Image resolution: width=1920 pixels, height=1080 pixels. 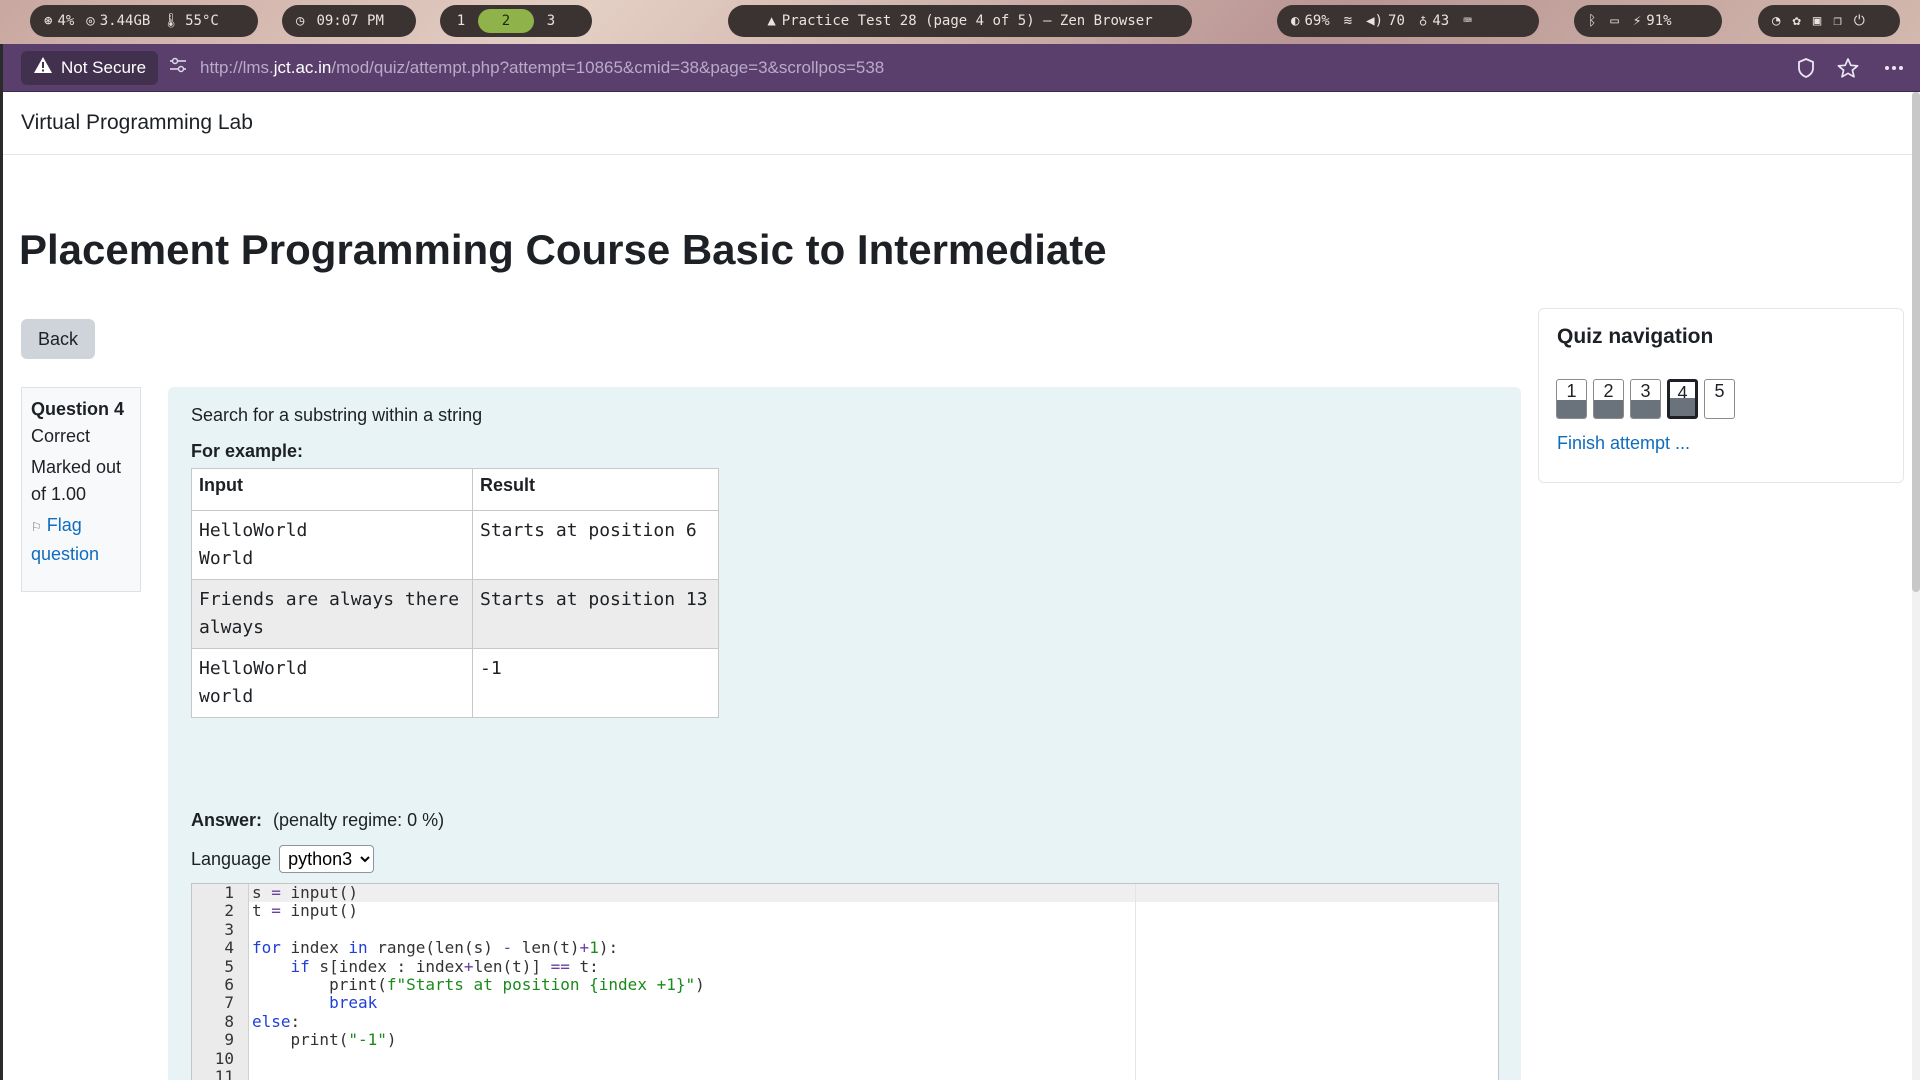 I want to click on code-text: print("-1"), so click(x=324, y=1039).